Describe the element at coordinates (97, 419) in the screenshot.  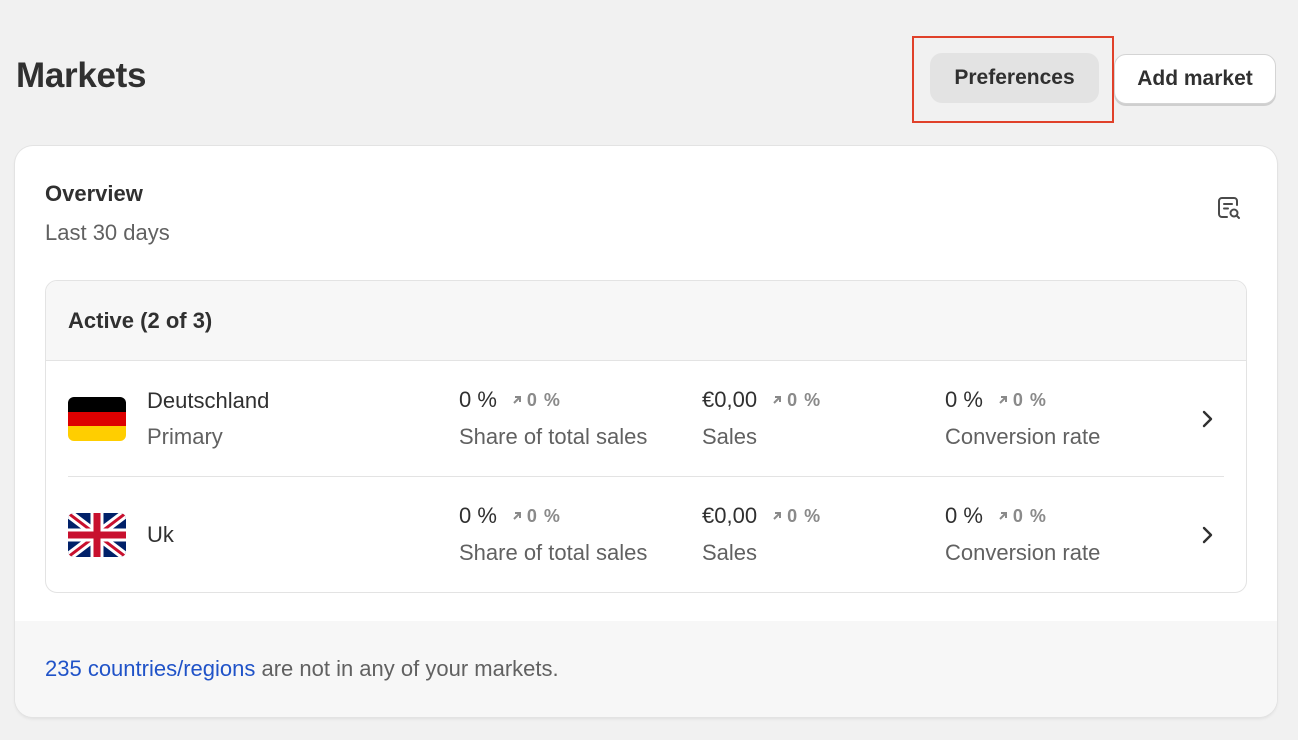
I see `germany-flag-icon` at that location.